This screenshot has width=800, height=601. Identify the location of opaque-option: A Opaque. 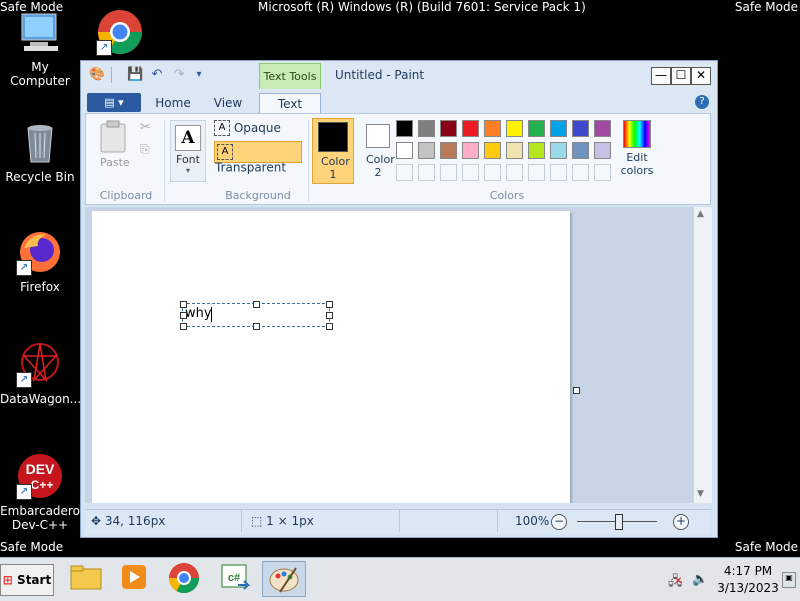
(259, 129).